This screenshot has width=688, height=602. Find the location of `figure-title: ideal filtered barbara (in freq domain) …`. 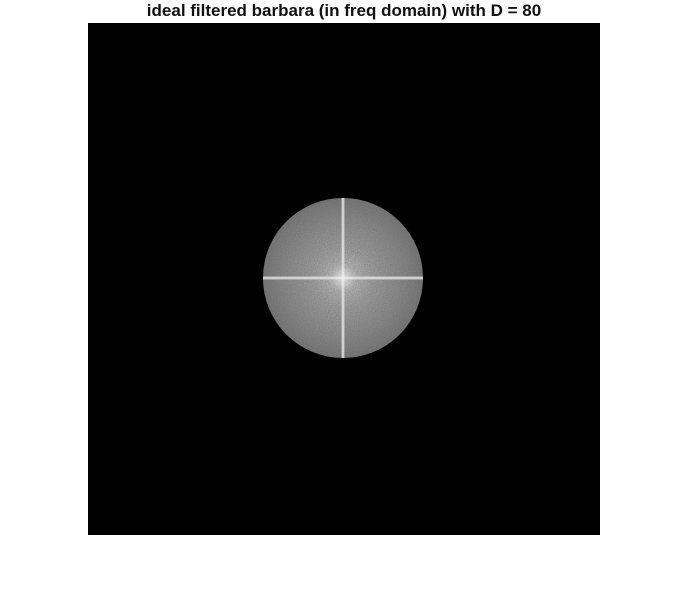

figure-title: ideal filtered barbara (in freq domain) … is located at coordinates (344, 10).